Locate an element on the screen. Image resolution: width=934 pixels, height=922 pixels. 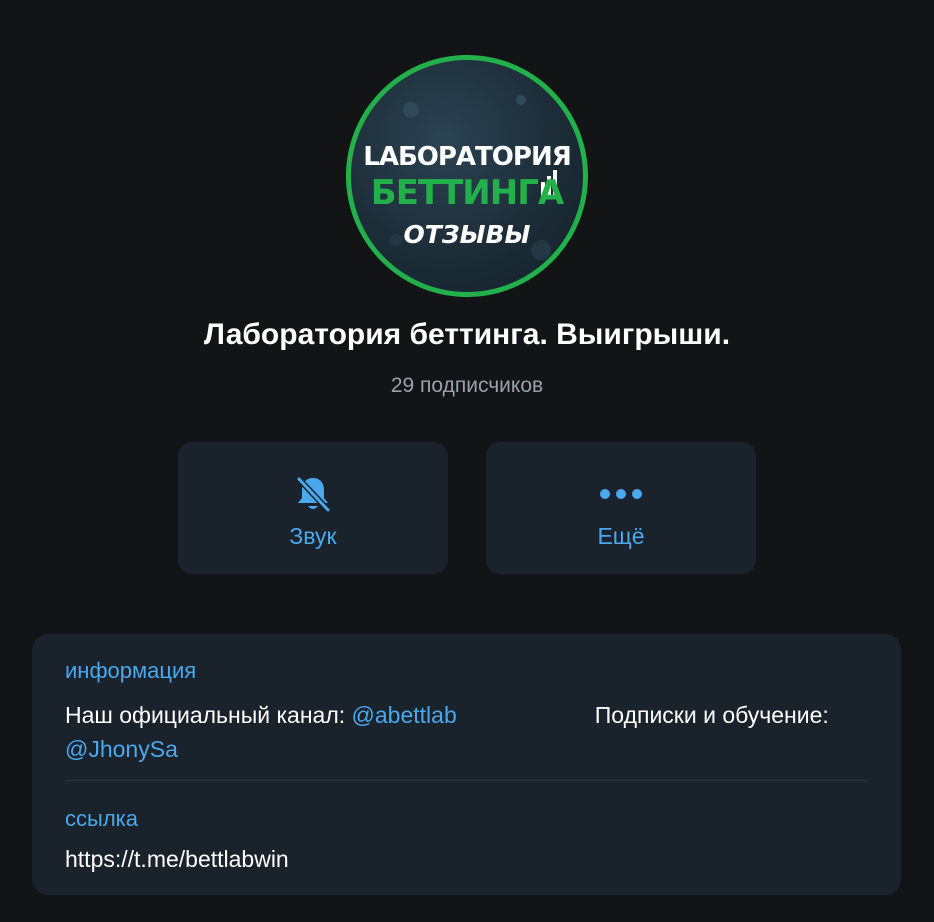
sound-button: Звук is located at coordinates (313, 508).